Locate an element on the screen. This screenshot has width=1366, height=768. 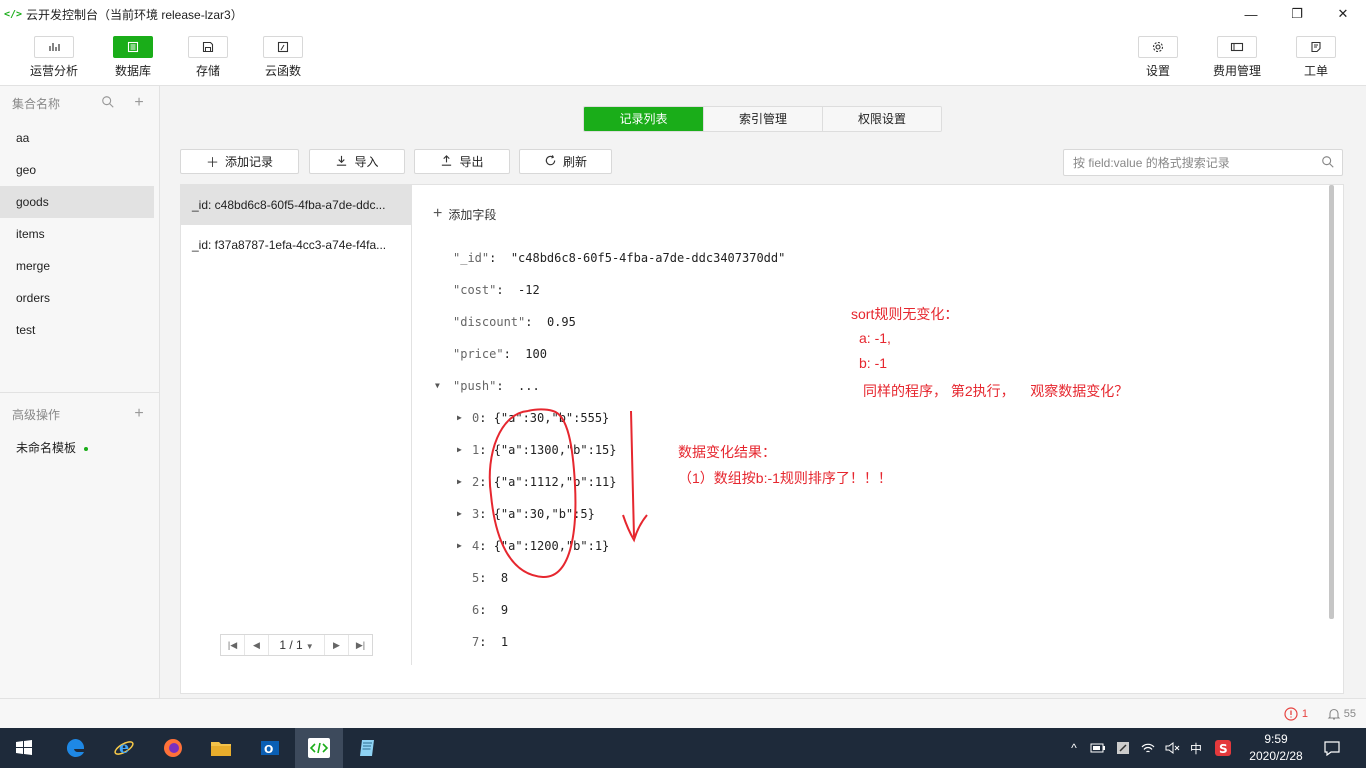
toolbar-billing-label: 费用管理 is located at coordinates (1236, 71).